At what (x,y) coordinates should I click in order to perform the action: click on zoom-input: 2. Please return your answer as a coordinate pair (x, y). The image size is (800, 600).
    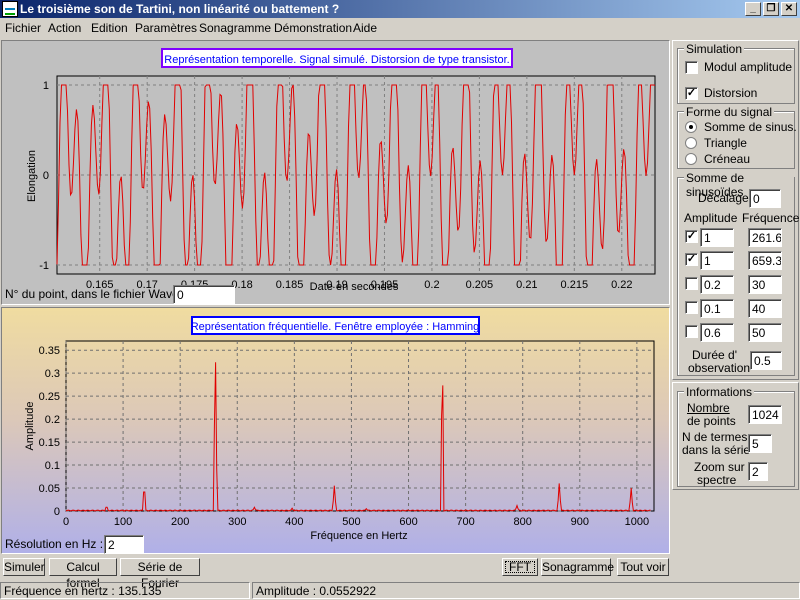
    Looking at the image, I should click on (758, 471).